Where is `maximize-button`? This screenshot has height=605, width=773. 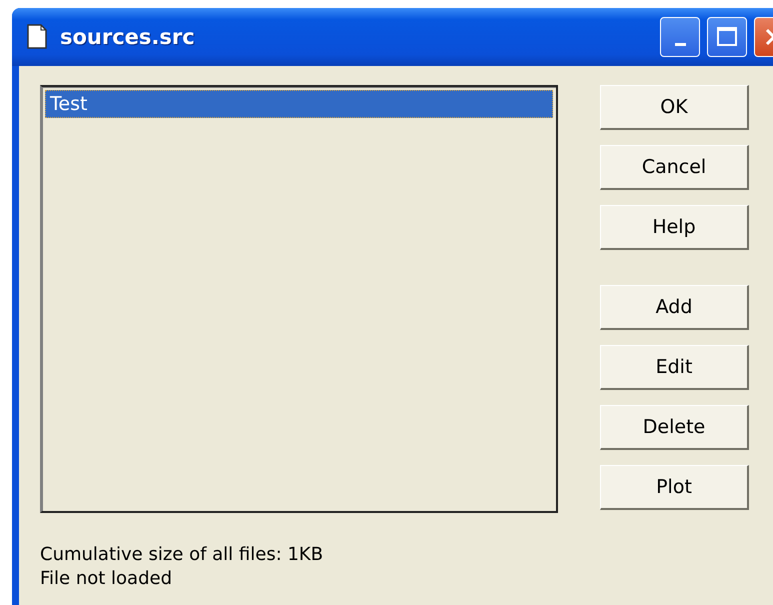
maximize-button is located at coordinates (727, 37).